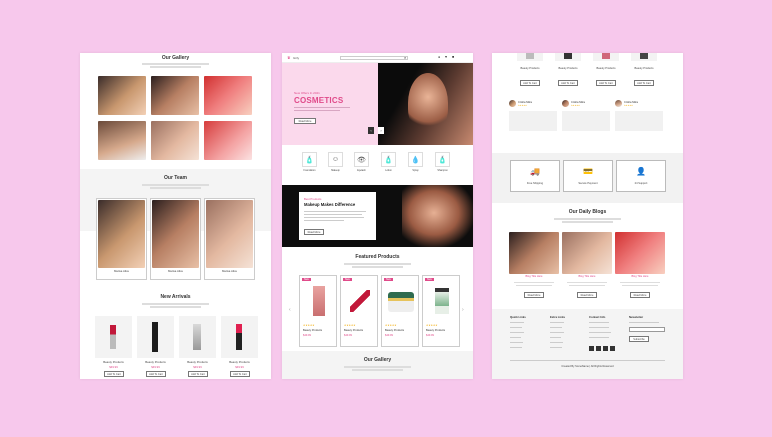  I want to click on hero-prev-arrow: ‹, so click(371, 130).